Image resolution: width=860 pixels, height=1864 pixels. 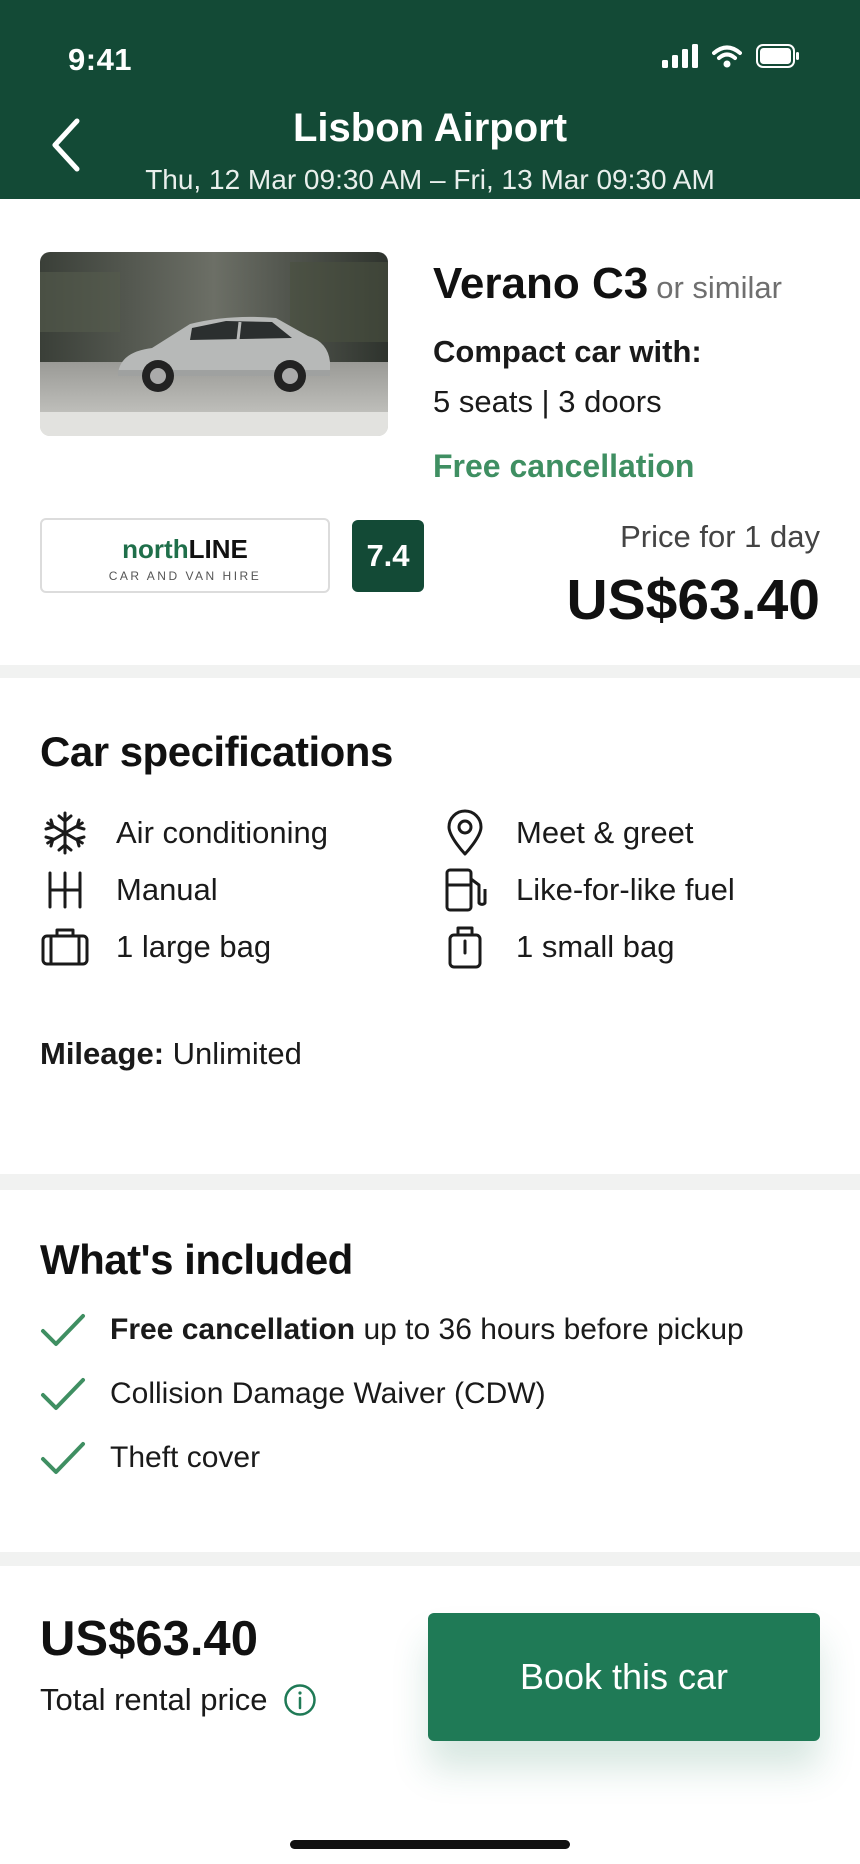 What do you see at coordinates (719, 287) in the screenshot?
I see `or-similar-label: or similar` at bounding box center [719, 287].